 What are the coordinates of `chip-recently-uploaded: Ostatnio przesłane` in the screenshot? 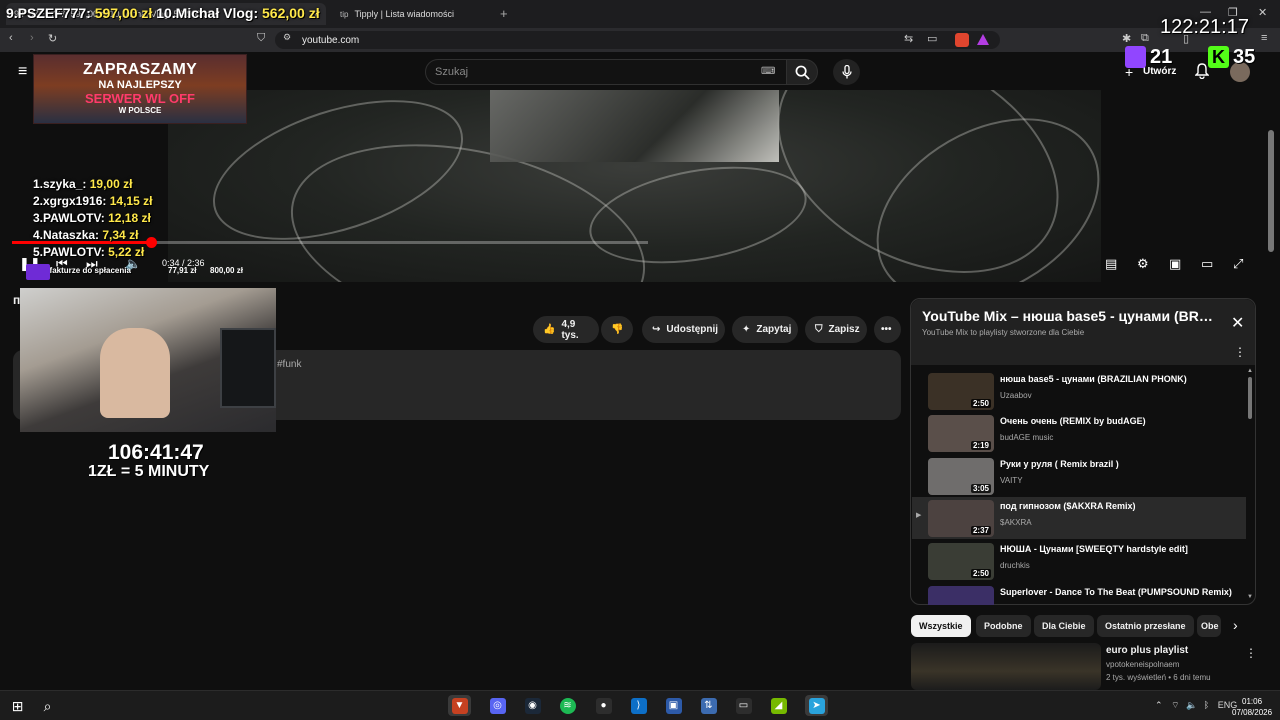 It's located at (1145, 626).